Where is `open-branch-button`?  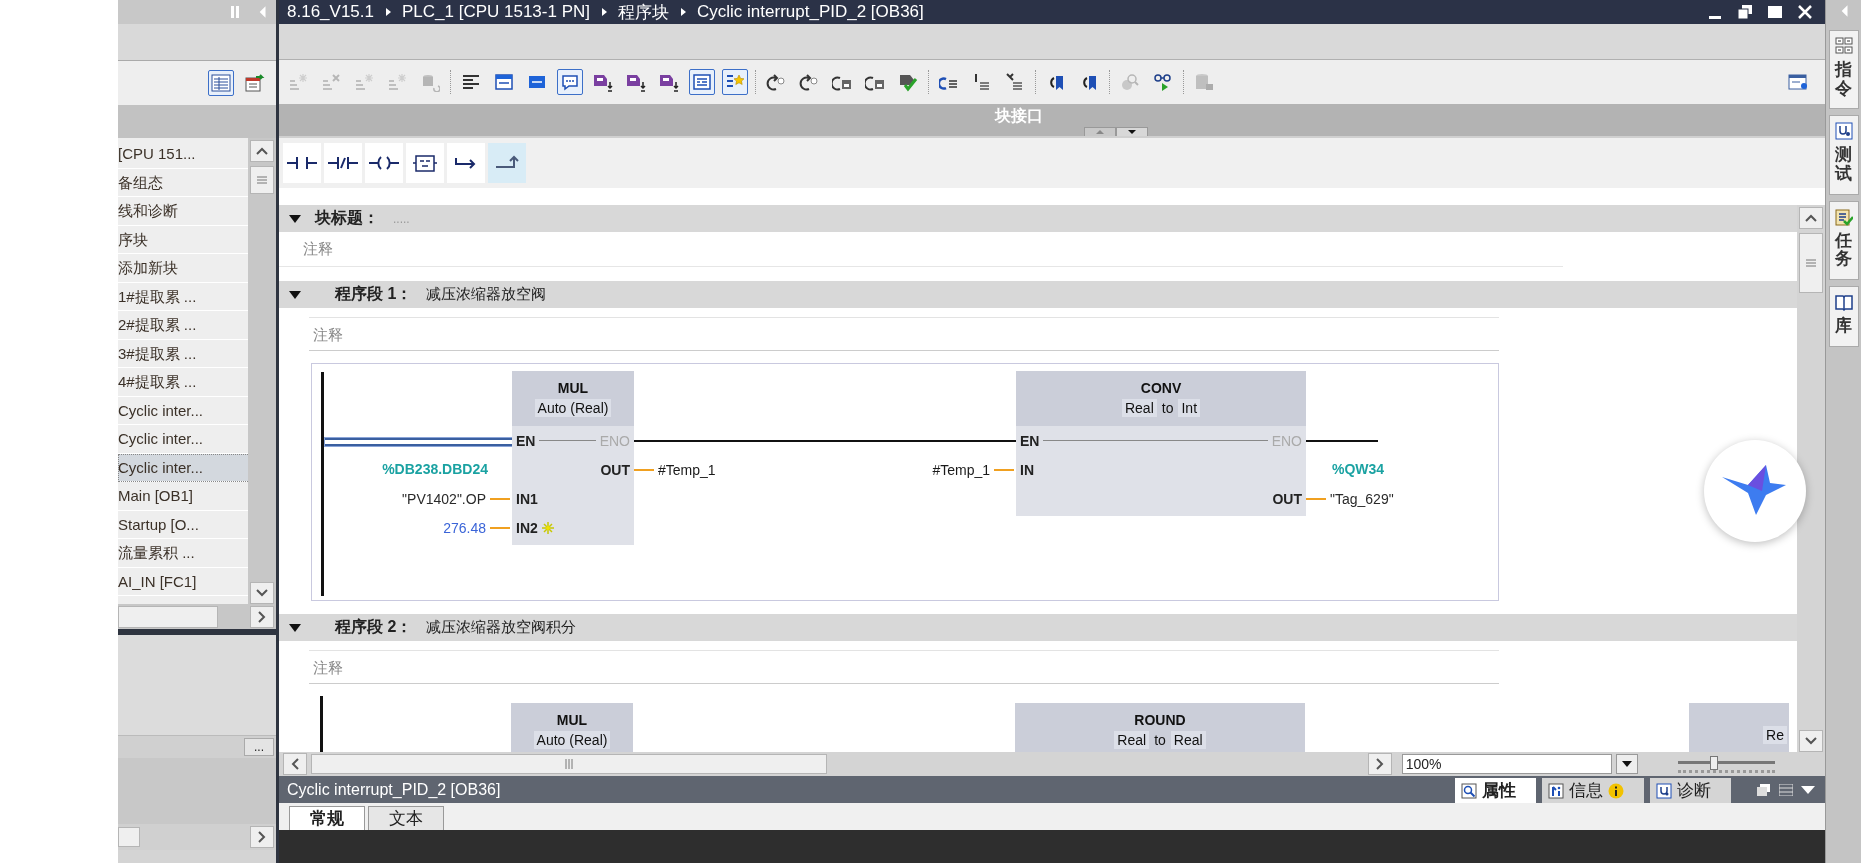 open-branch-button is located at coordinates (466, 163).